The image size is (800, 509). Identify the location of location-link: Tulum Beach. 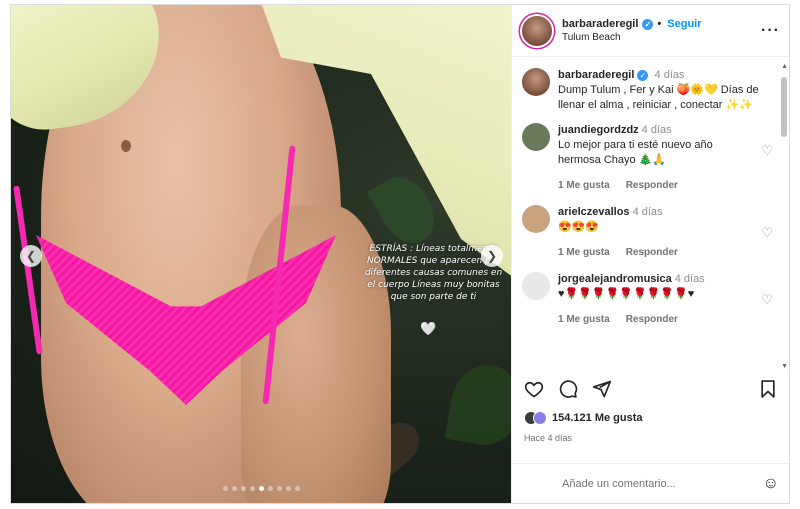
(661, 37).